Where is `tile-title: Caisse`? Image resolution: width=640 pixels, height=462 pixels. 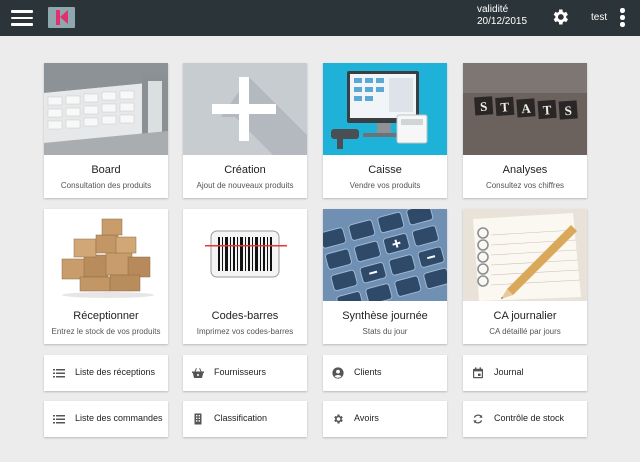 tile-title: Caisse is located at coordinates (385, 170).